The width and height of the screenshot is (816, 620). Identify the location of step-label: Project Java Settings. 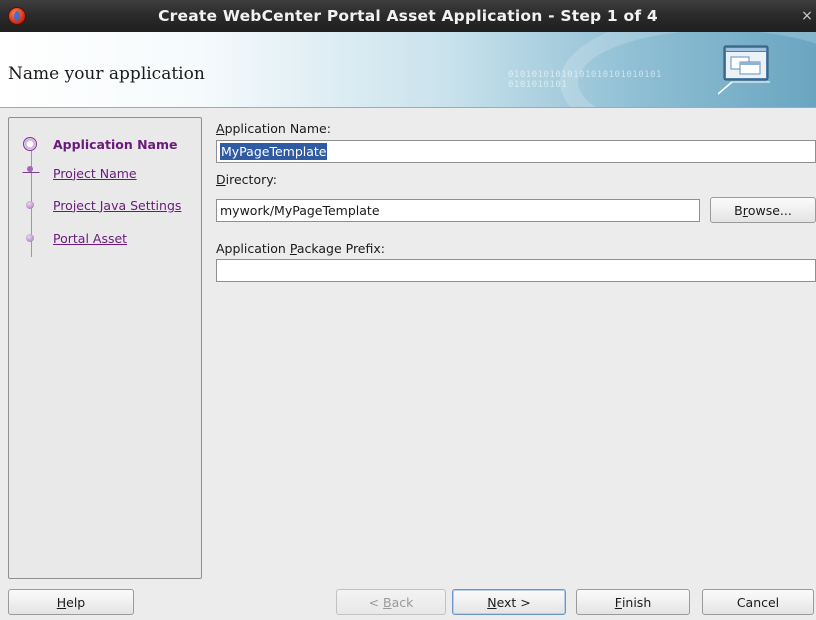
(117, 205).